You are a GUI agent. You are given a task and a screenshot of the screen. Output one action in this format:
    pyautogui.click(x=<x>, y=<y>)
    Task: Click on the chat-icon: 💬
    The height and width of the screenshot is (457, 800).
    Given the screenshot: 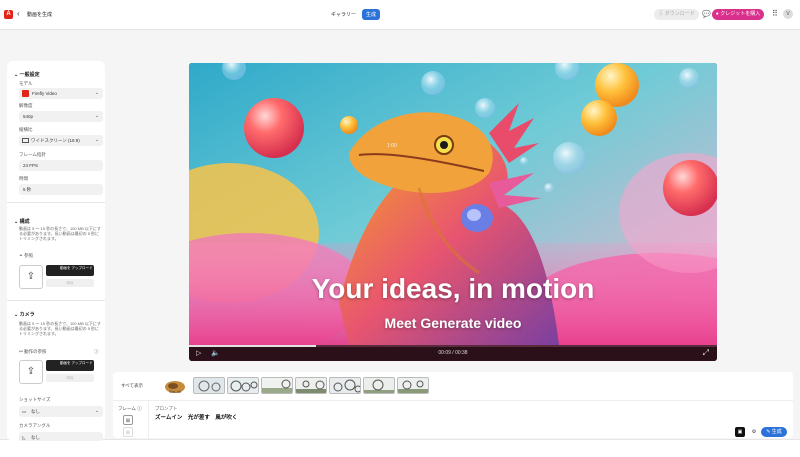 What is the action you would take?
    pyautogui.click(x=706, y=14)
    